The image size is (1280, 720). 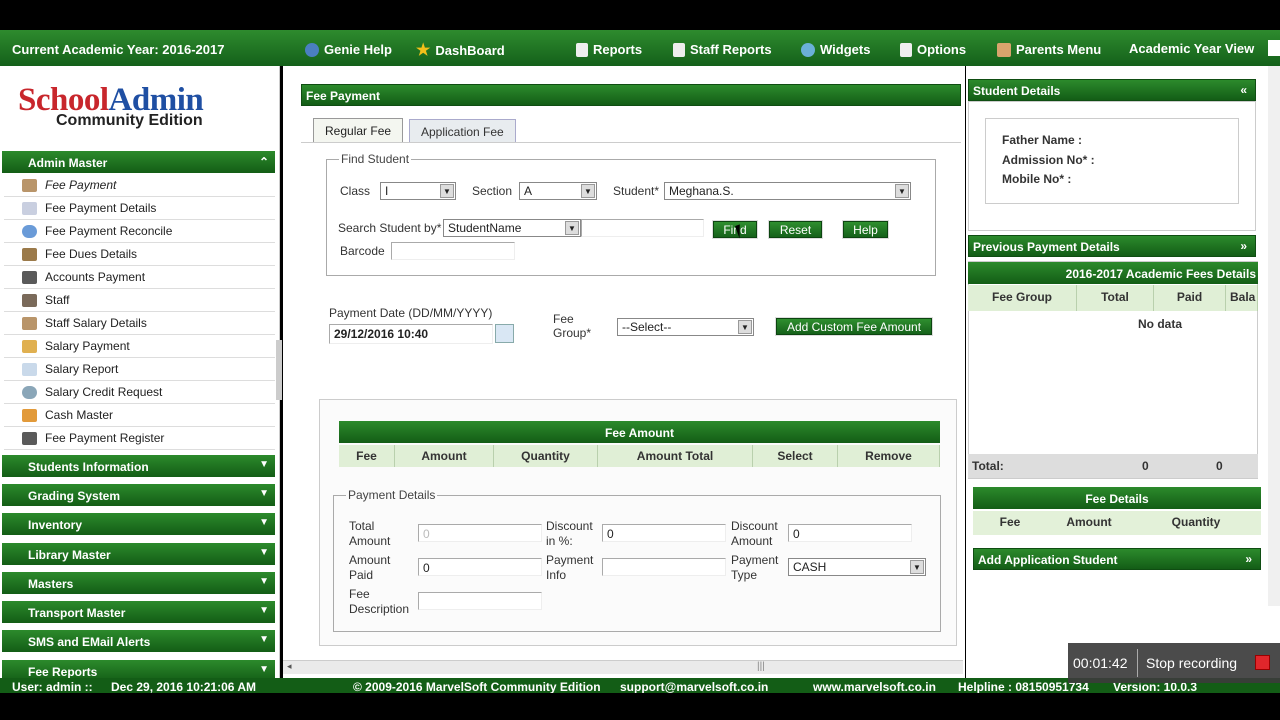 What do you see at coordinates (139, 415) in the screenshot?
I see `sidebar-item-cash-master: Cash Master` at bounding box center [139, 415].